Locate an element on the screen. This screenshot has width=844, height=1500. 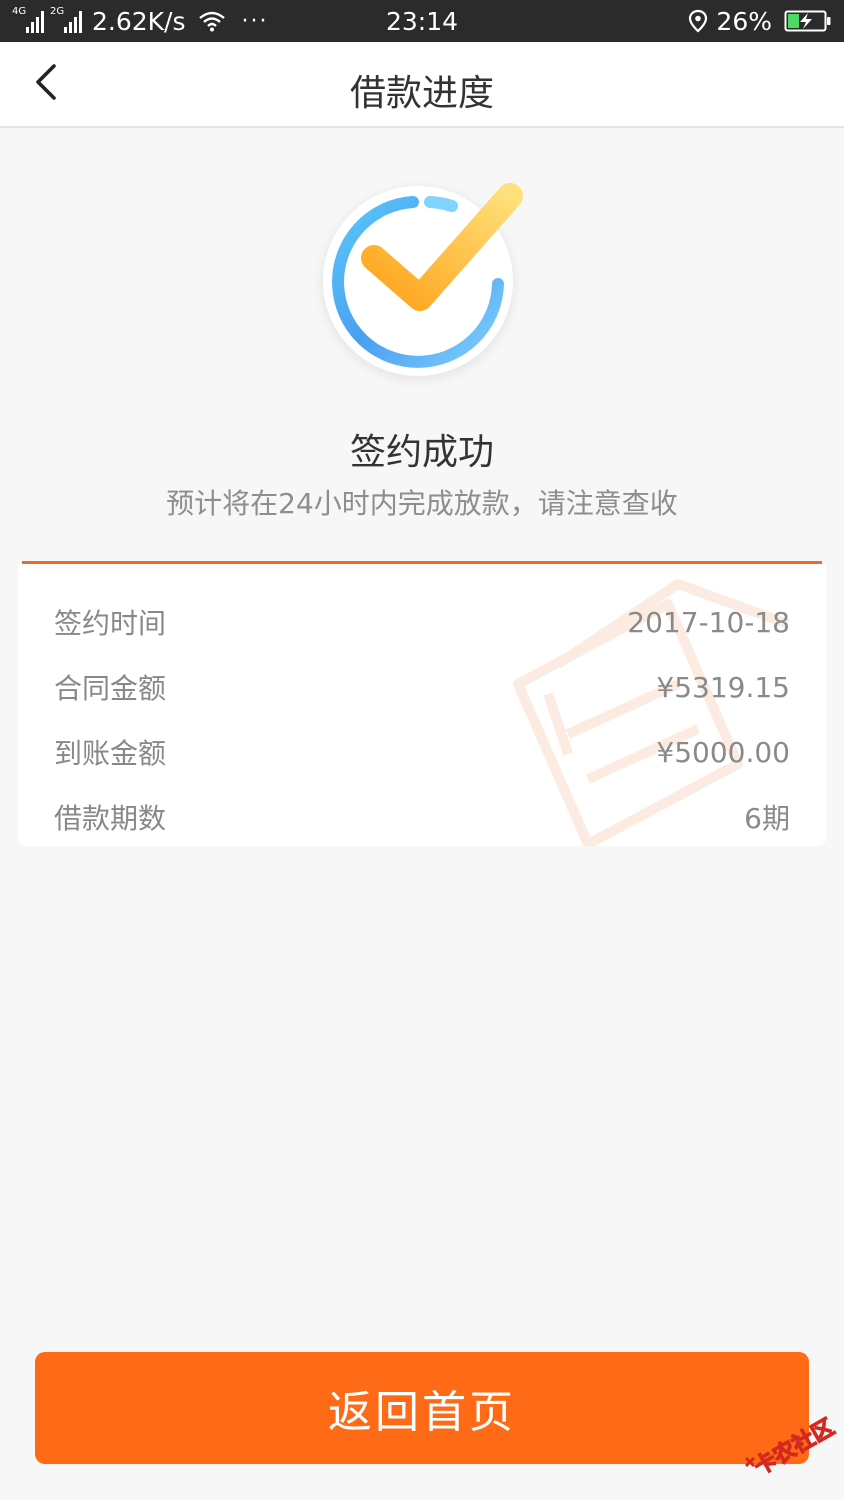
success-check-icon is located at coordinates (421, 282).